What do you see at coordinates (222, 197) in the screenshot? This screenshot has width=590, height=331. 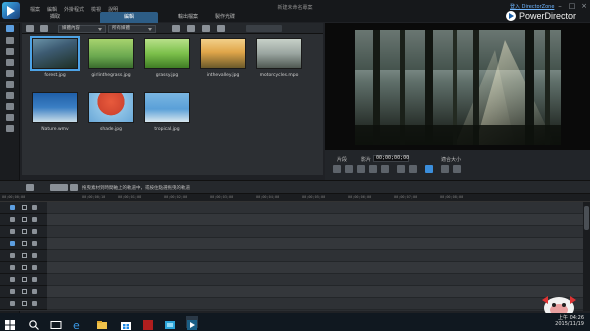 I see `ruler-tick: 00;00;03;00` at bounding box center [222, 197].